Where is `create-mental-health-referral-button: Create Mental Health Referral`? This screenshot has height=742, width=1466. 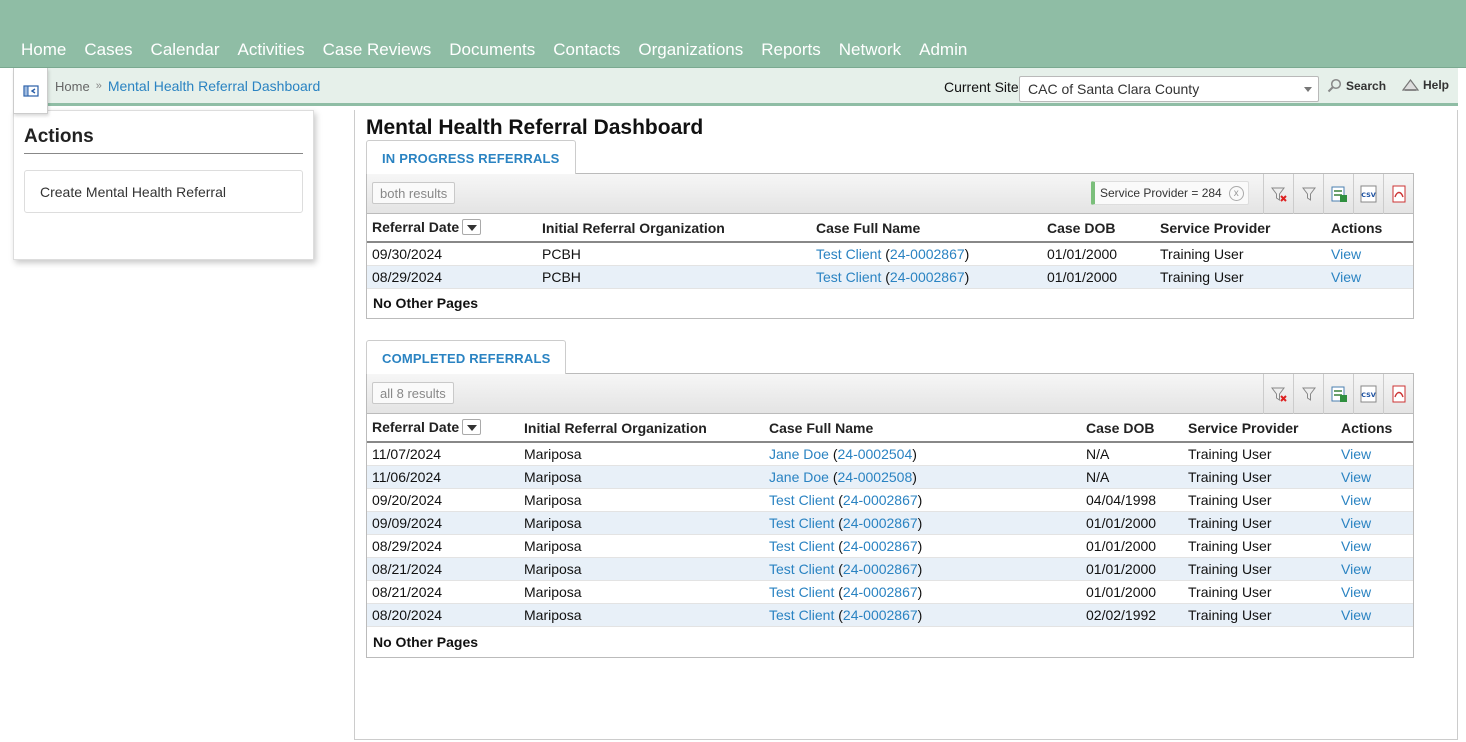
create-mental-health-referral-button: Create Mental Health Referral is located at coordinates (163, 191).